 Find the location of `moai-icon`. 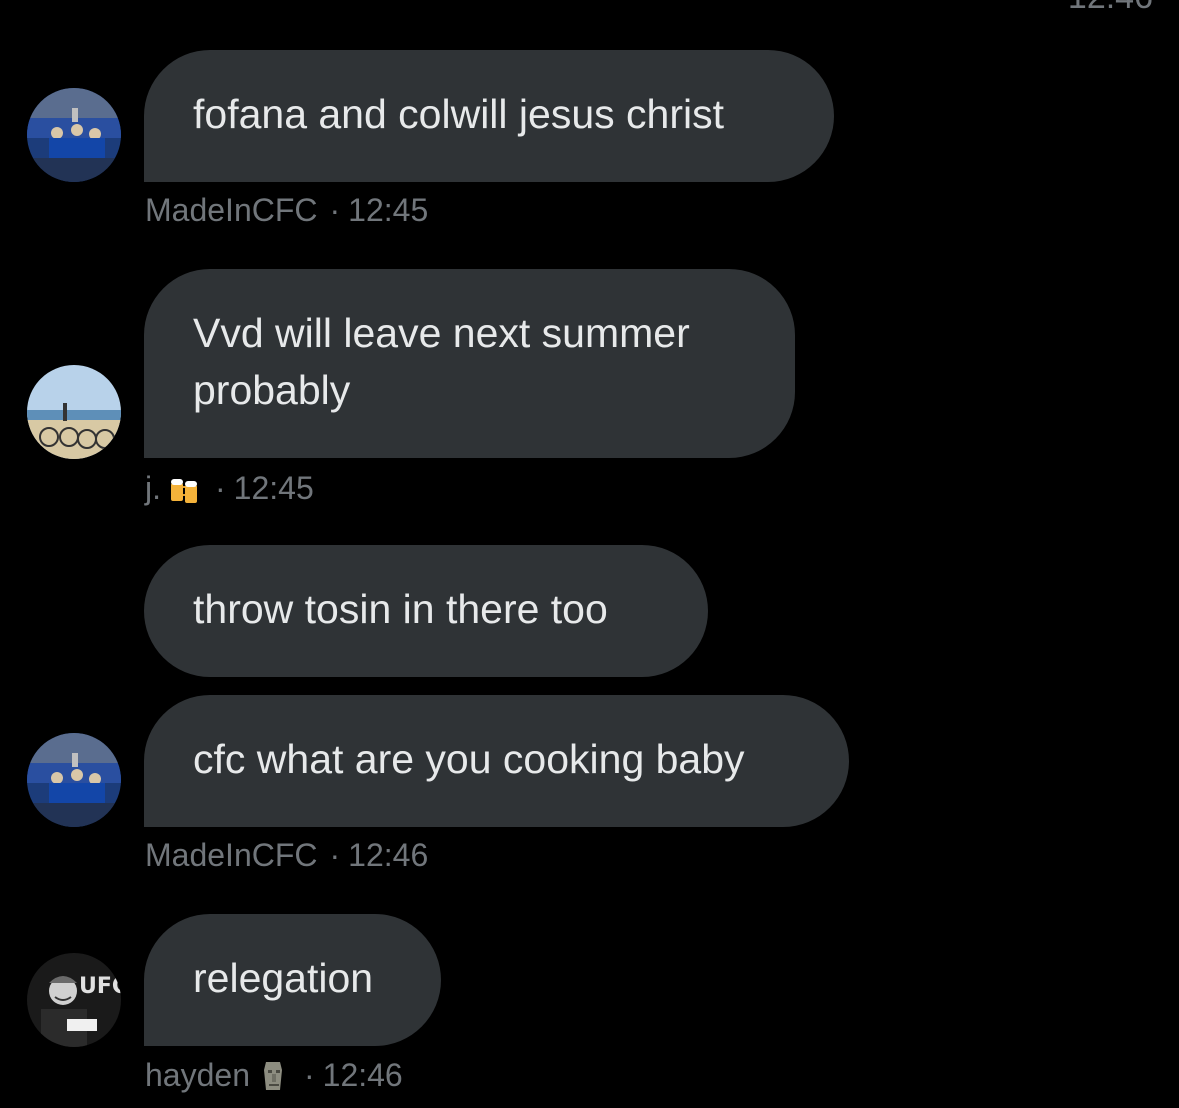

moai-icon is located at coordinates (274, 1076).